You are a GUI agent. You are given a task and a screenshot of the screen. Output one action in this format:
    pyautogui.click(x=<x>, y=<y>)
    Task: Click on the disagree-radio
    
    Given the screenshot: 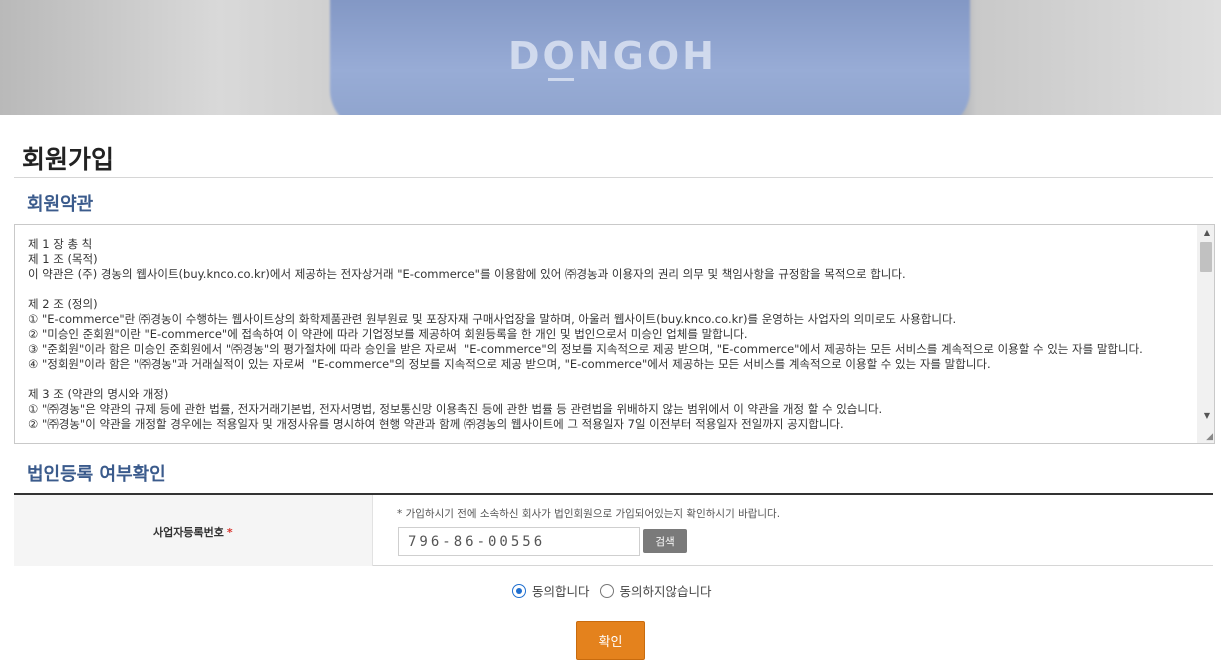 What is the action you would take?
    pyautogui.click(x=606, y=590)
    